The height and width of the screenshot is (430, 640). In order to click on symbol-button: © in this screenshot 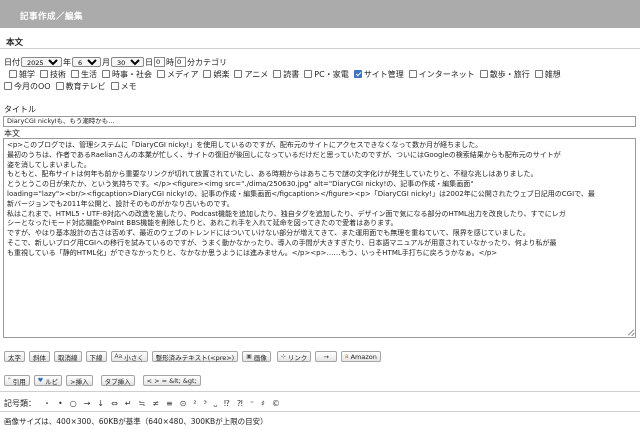, I will do `click(276, 403)`.